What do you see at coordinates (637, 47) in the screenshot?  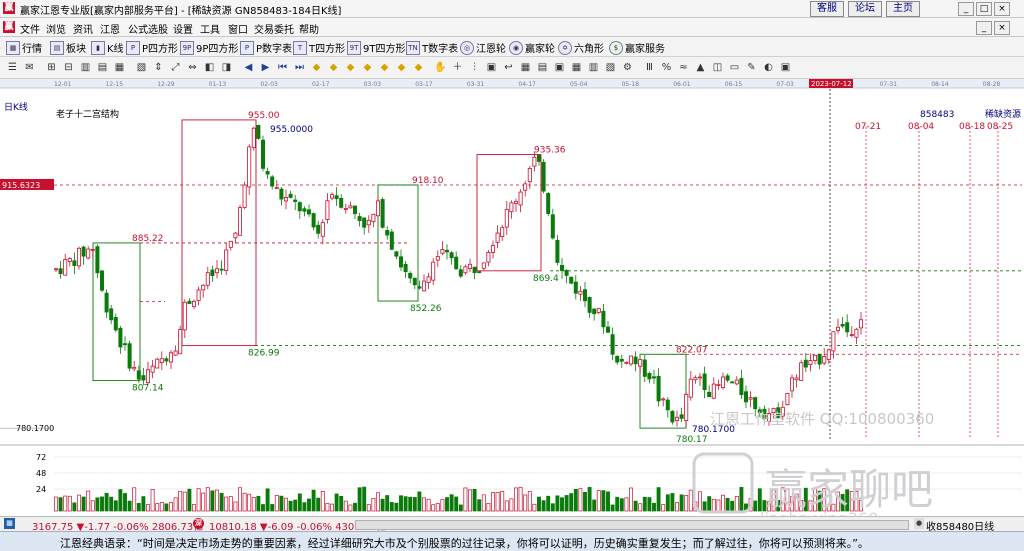 I see `winner-service-button: $ 赢家服务` at bounding box center [637, 47].